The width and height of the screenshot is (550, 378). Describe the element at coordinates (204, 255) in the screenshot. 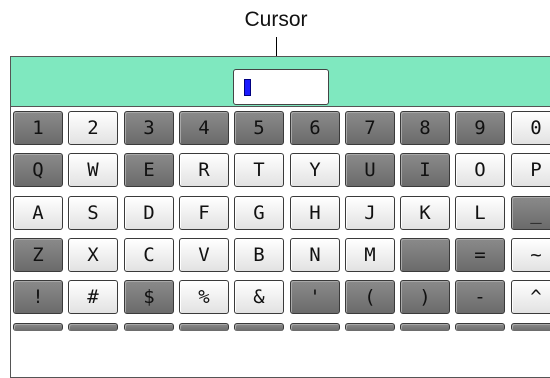

I see `key: V` at that location.